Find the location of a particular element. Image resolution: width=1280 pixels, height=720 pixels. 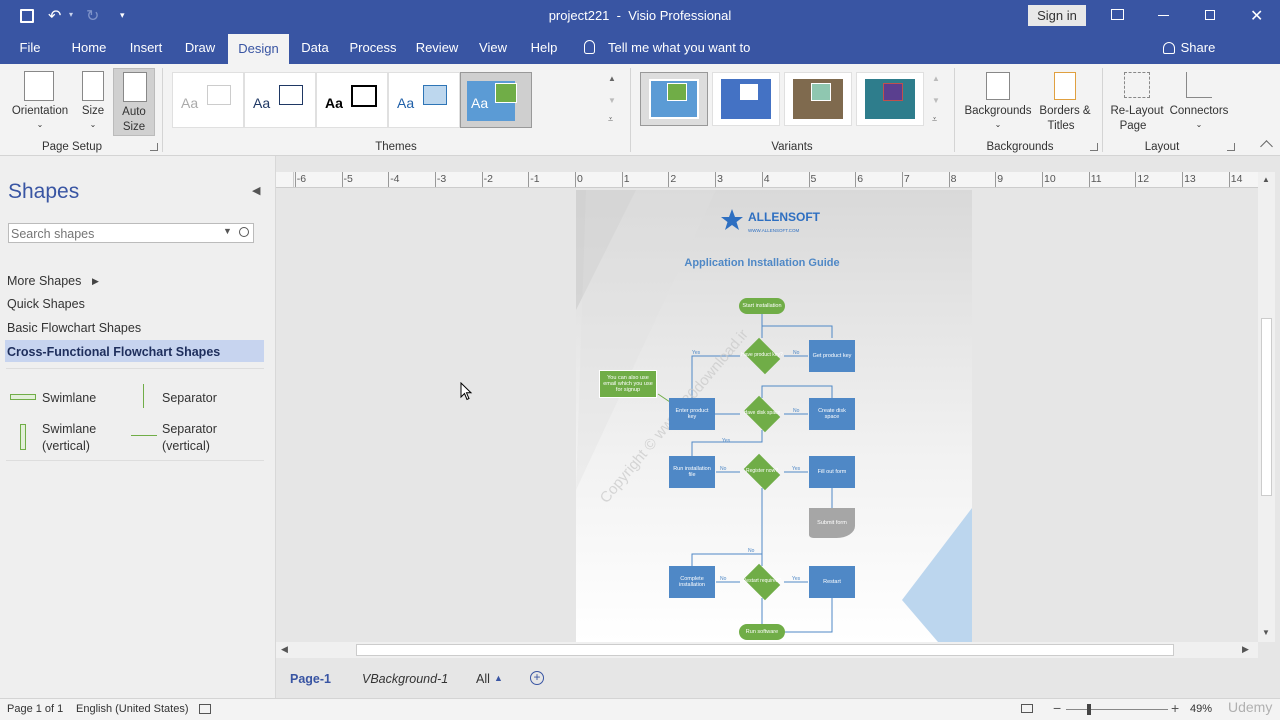

cross-functional-flowchart-shapes: Cross-Functional Flowchart Shapes is located at coordinates (113, 352).